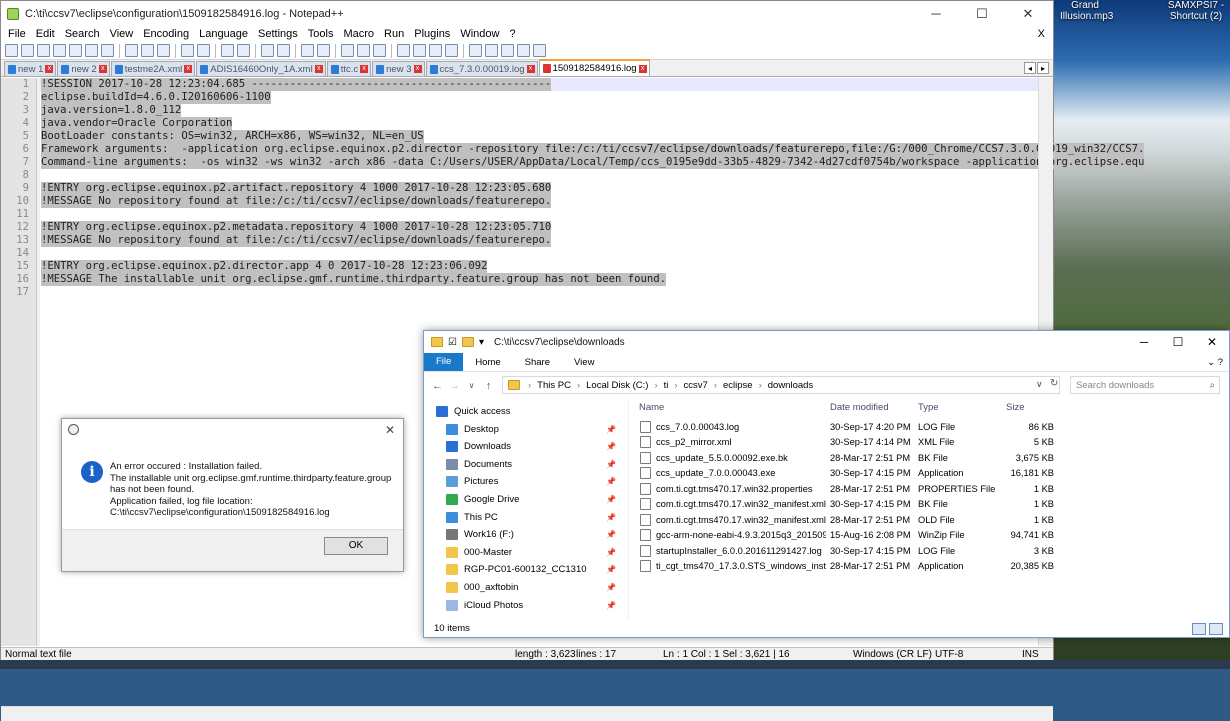 This screenshot has height=721, width=1230. Describe the element at coordinates (666, 385) in the screenshot. I see `breadcrumb-item: ti` at that location.